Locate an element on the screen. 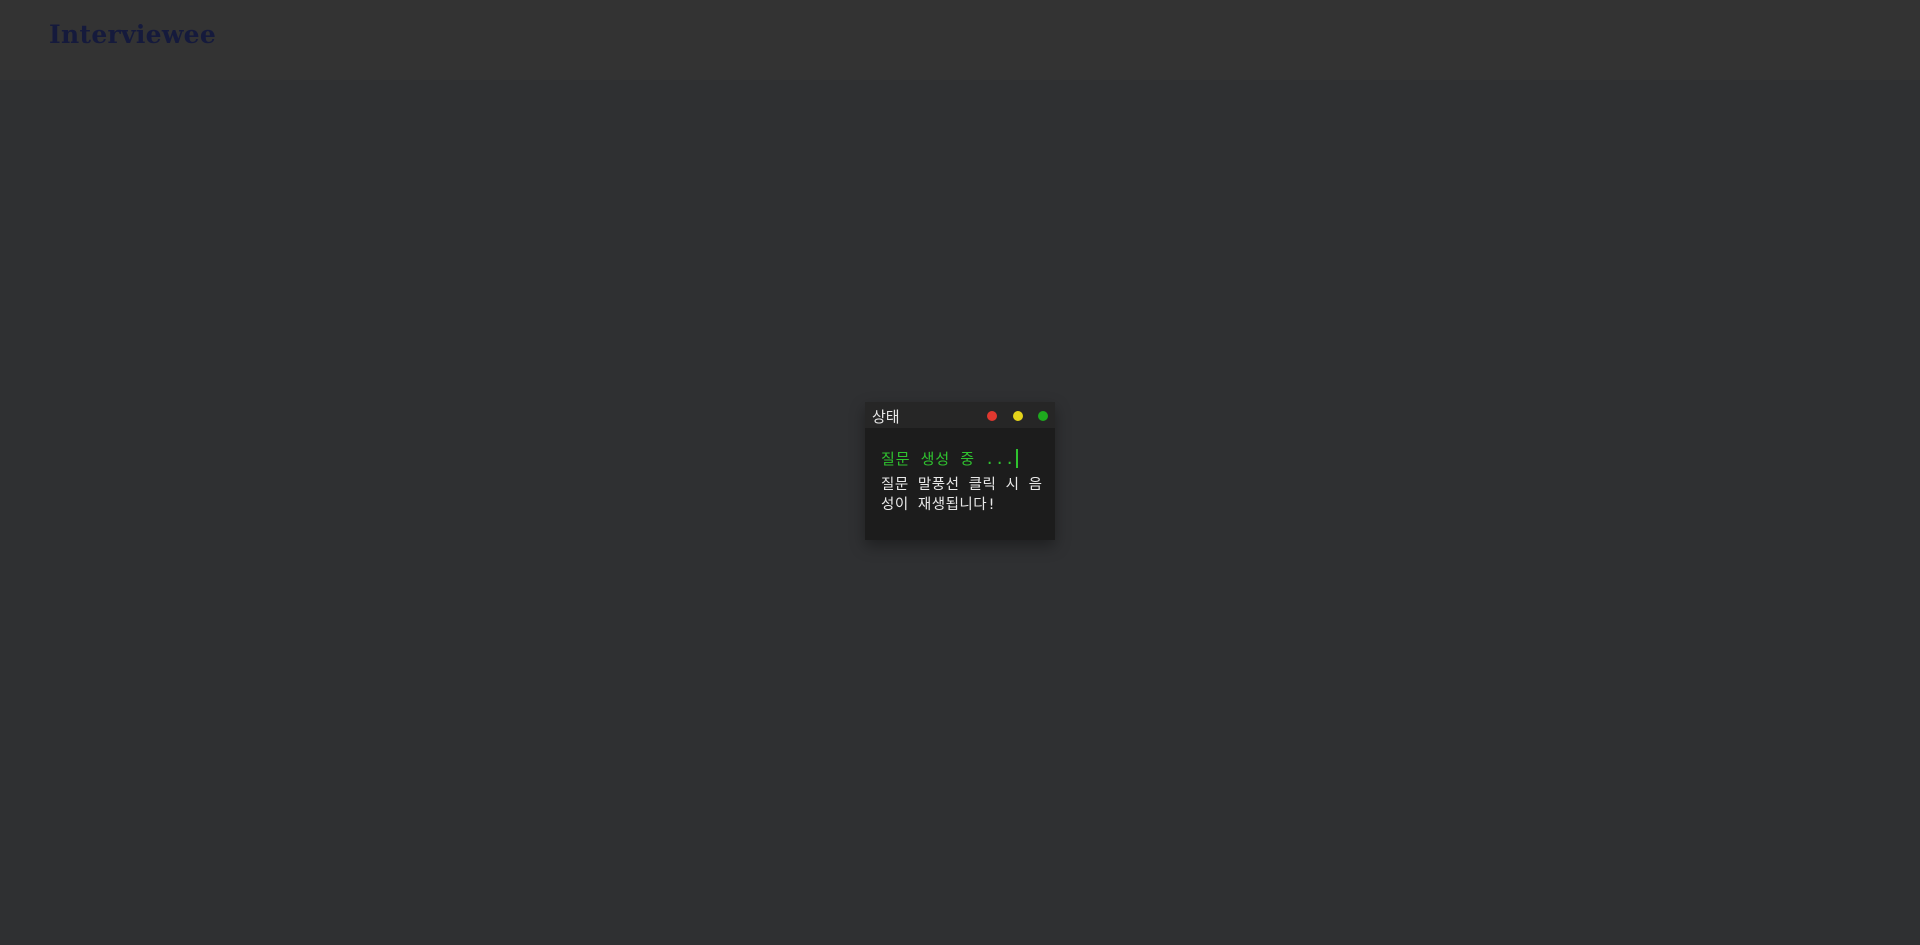 The image size is (1920, 945). window-title: 상태 is located at coordinates (886, 417).